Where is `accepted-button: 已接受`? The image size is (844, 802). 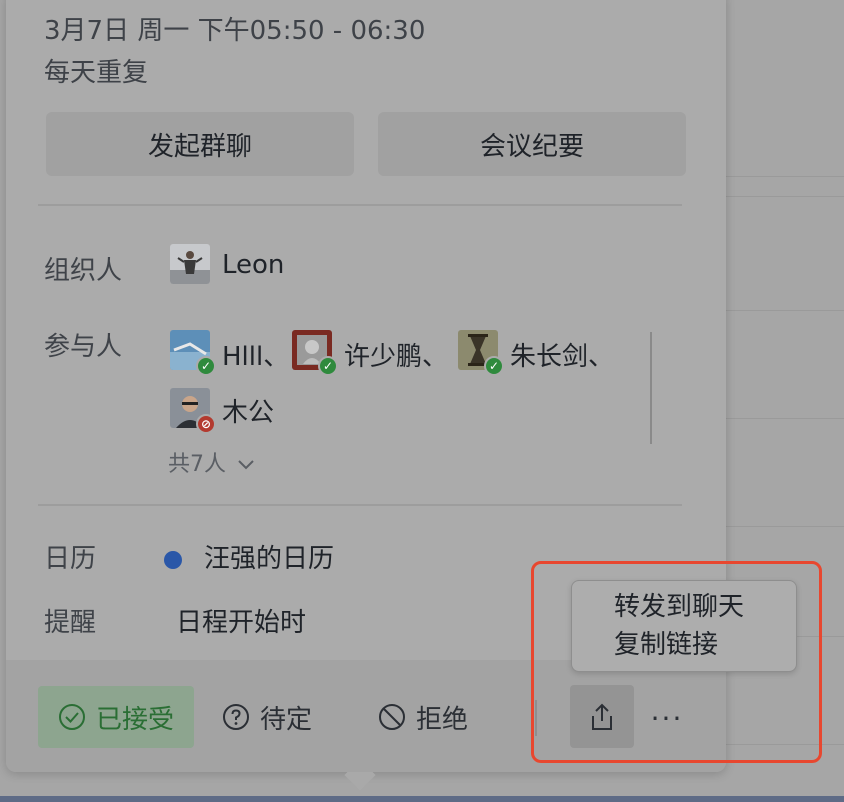 accepted-button: 已接受 is located at coordinates (116, 717).